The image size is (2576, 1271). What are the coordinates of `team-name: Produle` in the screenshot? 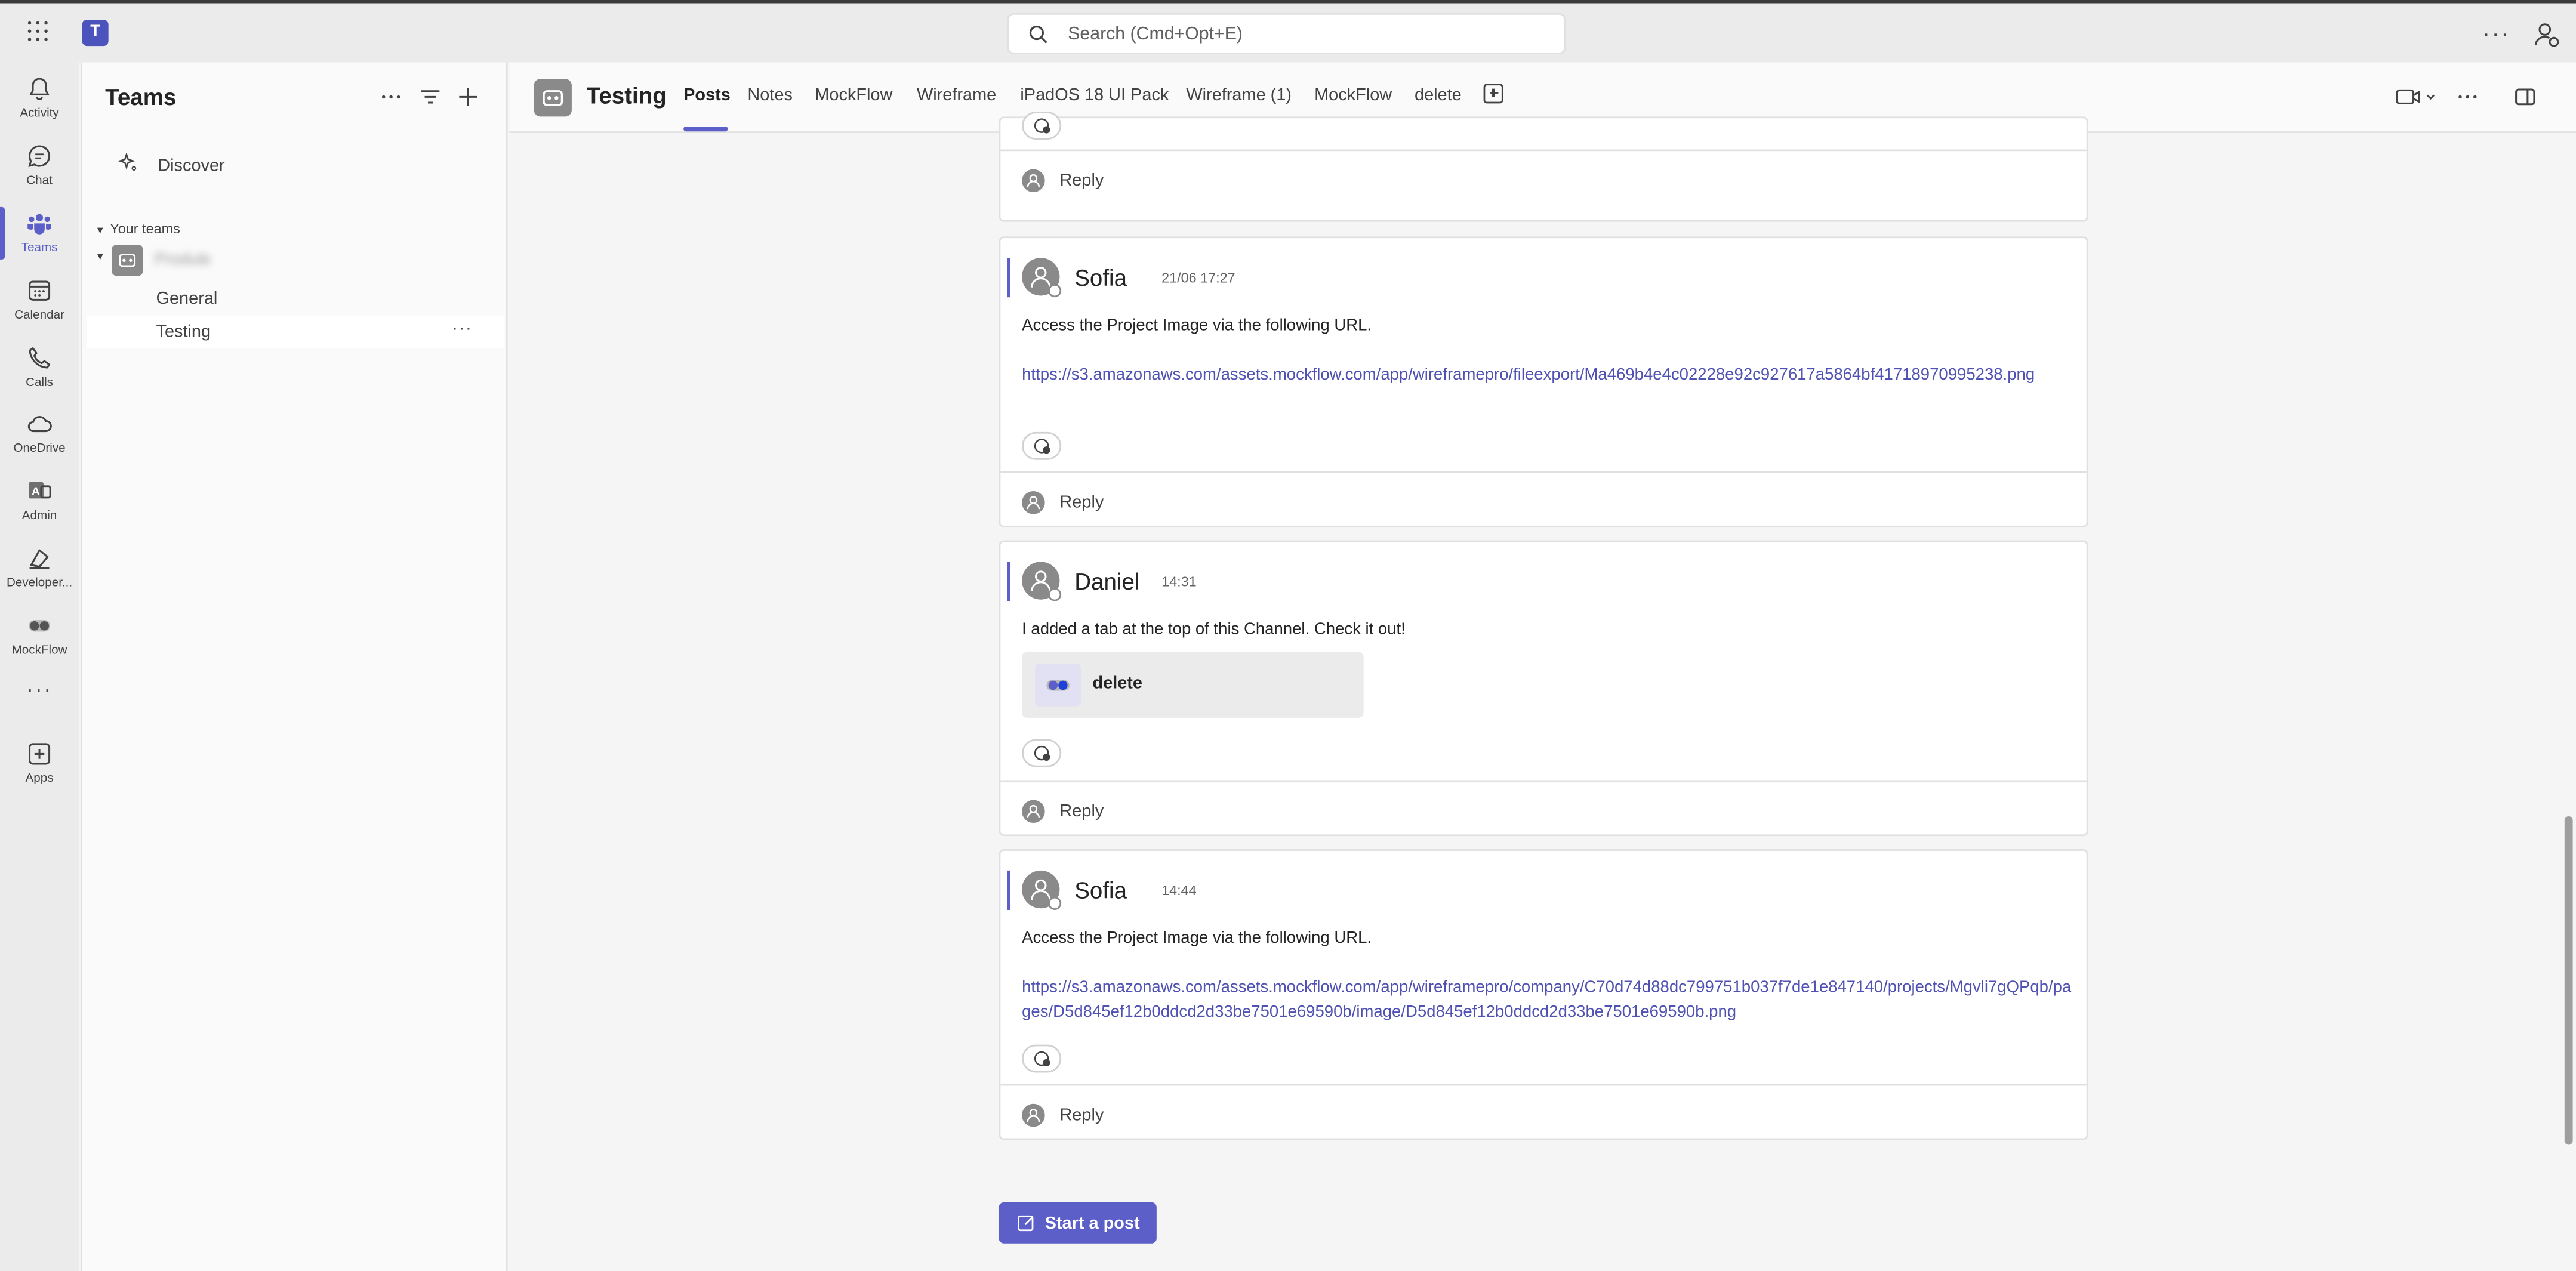 It's located at (182, 260).